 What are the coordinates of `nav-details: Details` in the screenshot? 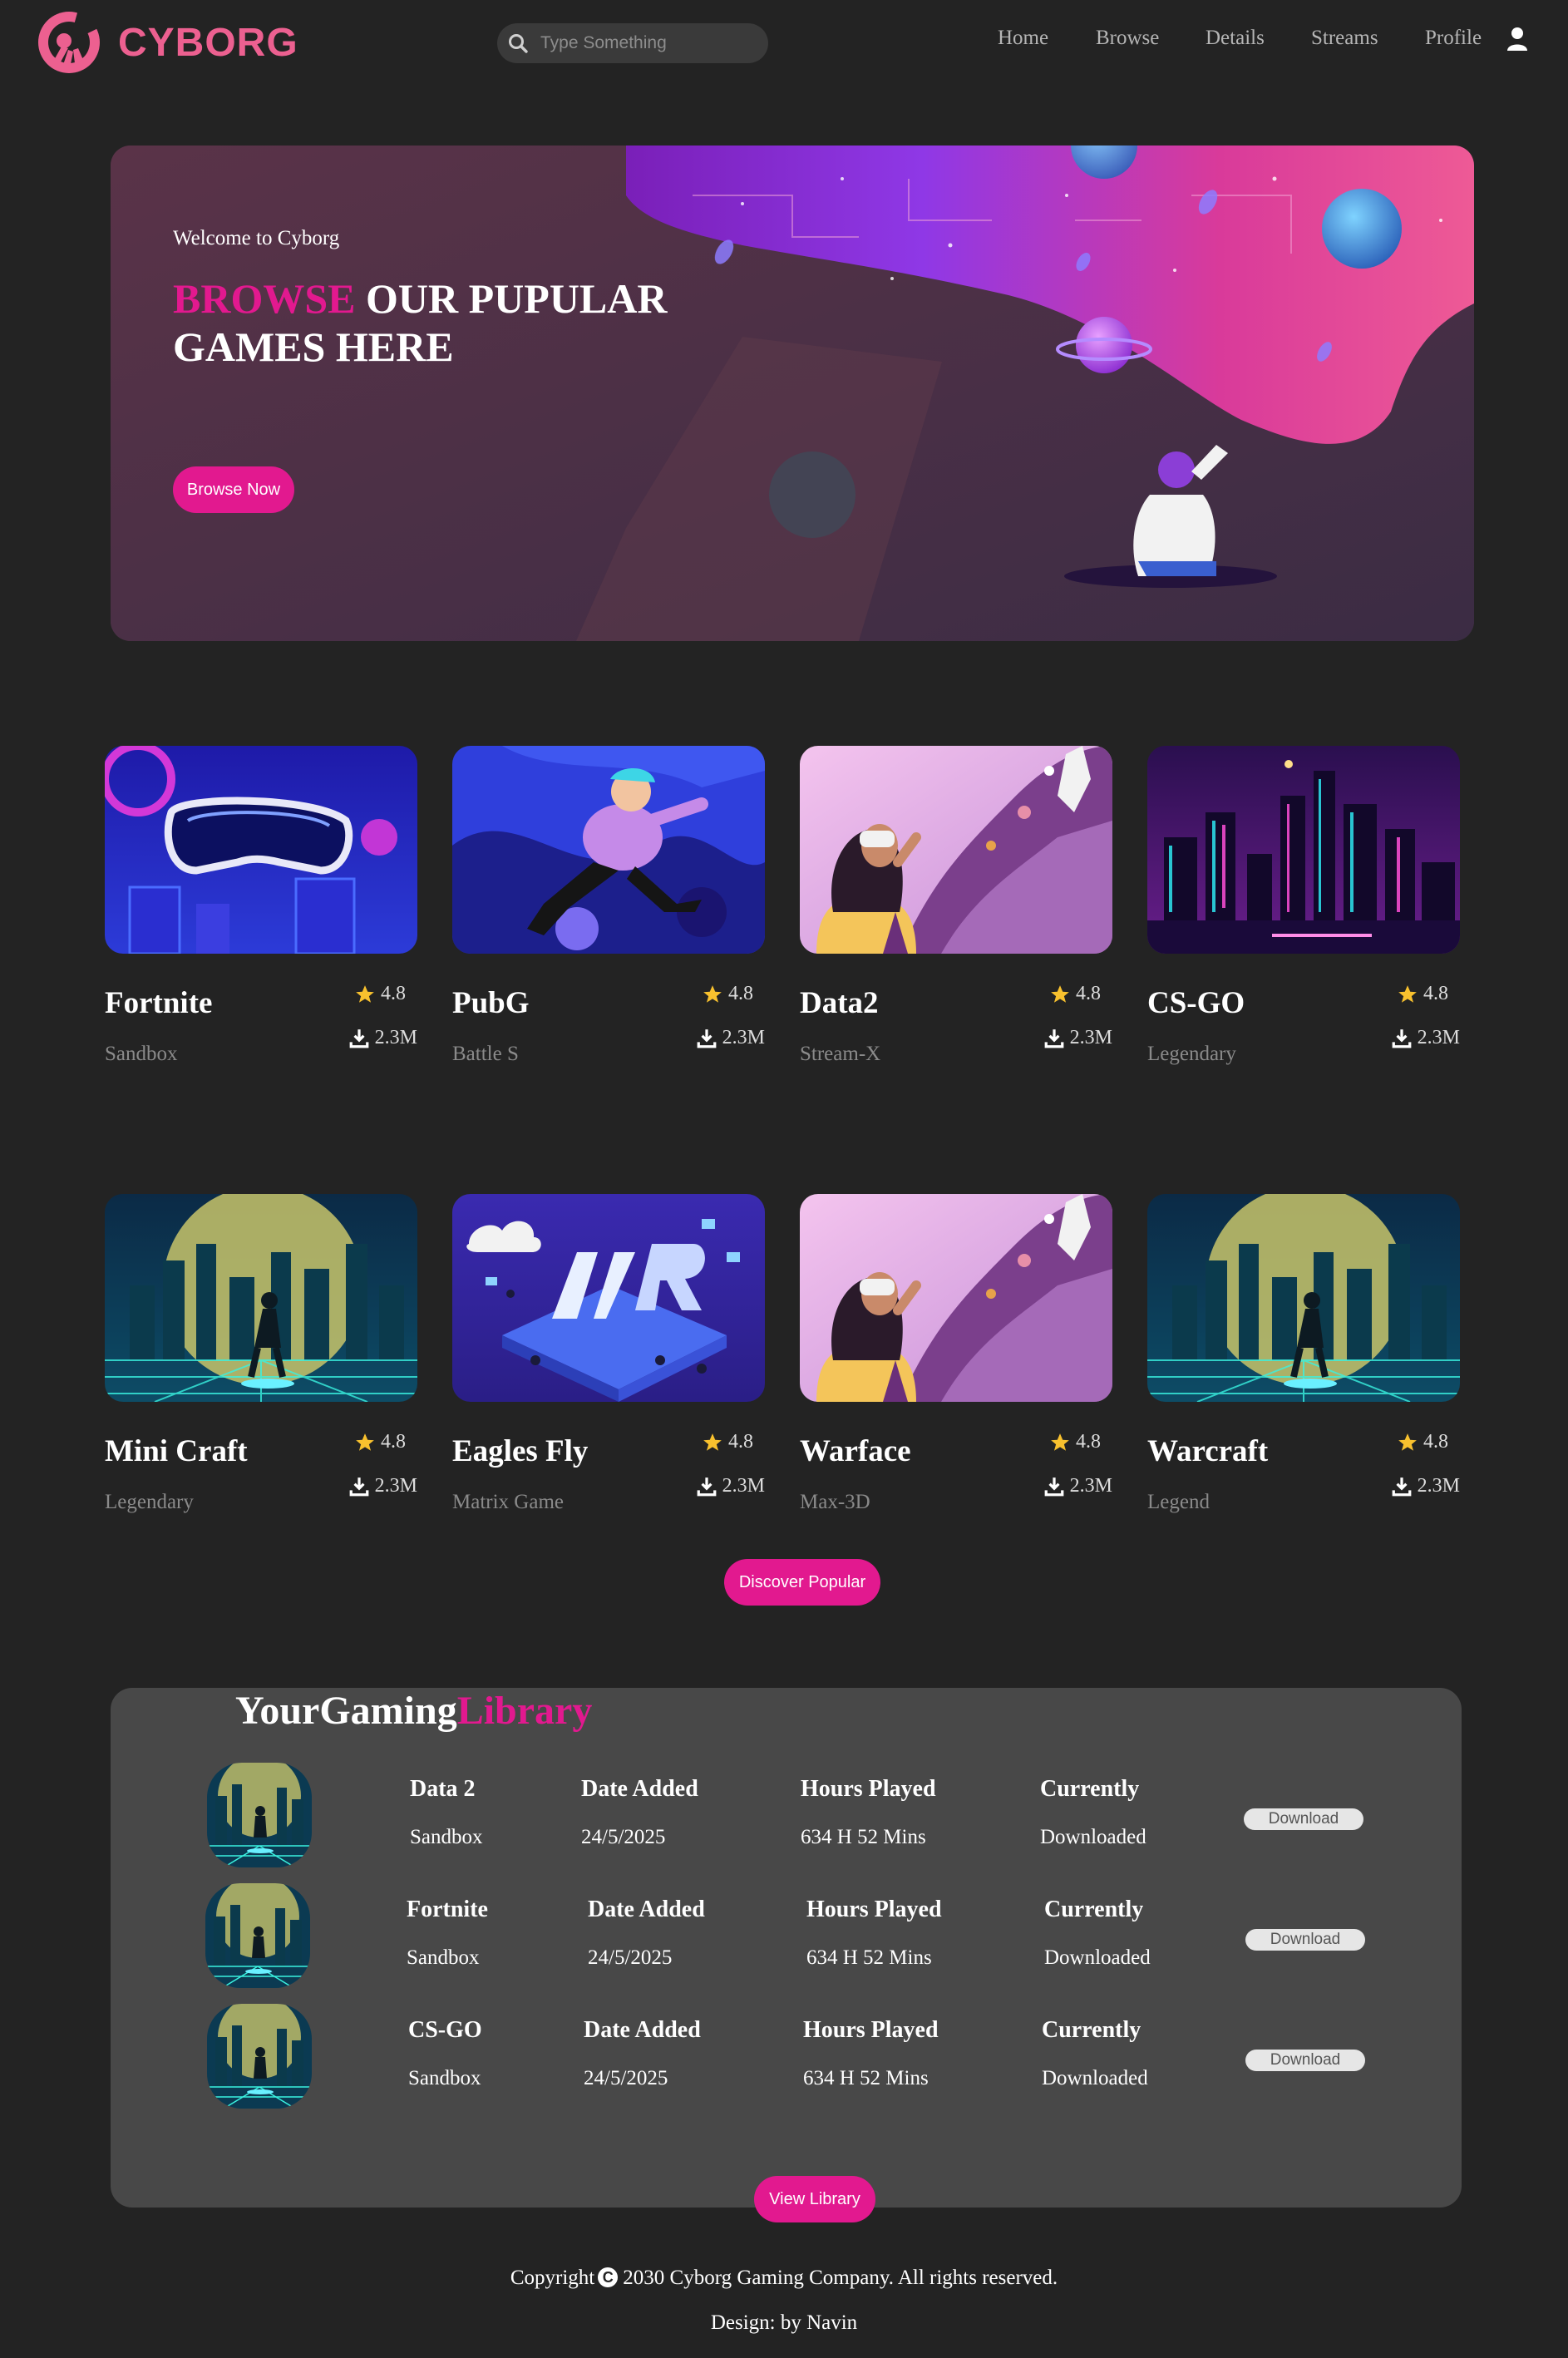 It's located at (1235, 38).